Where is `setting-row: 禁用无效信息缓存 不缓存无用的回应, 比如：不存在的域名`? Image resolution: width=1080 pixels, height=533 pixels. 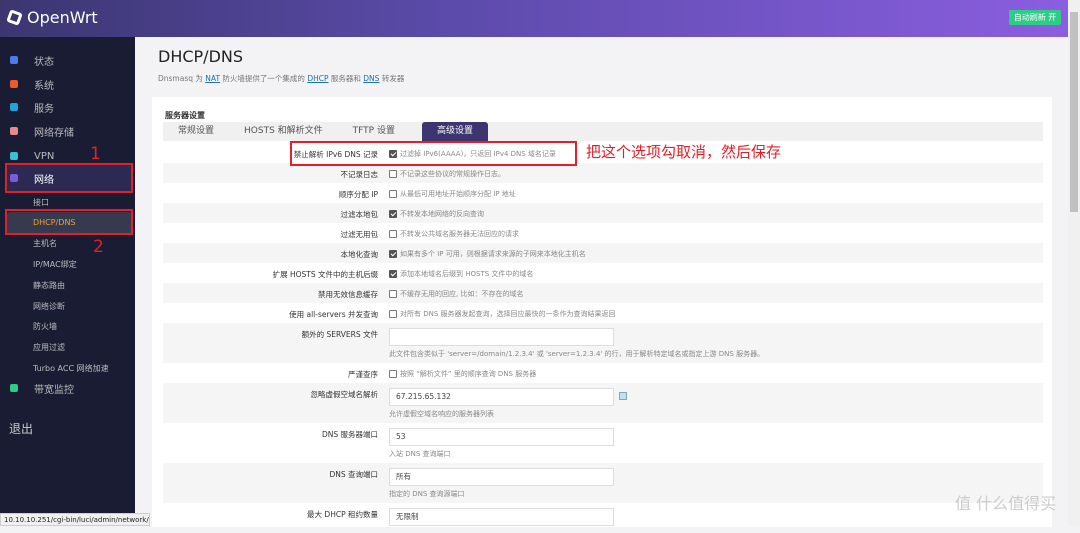 setting-row: 禁用无效信息缓存 不缓存无用的回应, 比如：不存在的域名 is located at coordinates (603, 293).